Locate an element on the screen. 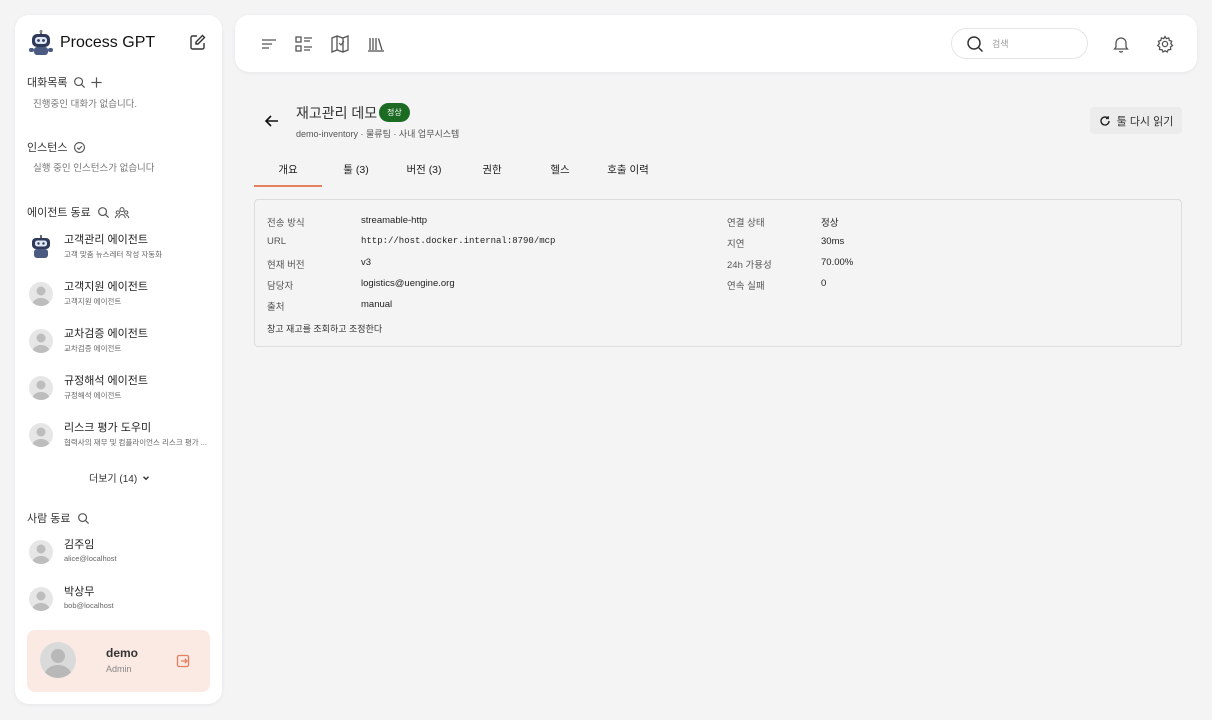 The height and width of the screenshot is (720, 1212). agent-item: 교차검증 에이전트 교차검증 에이전트 is located at coordinates (121, 342).